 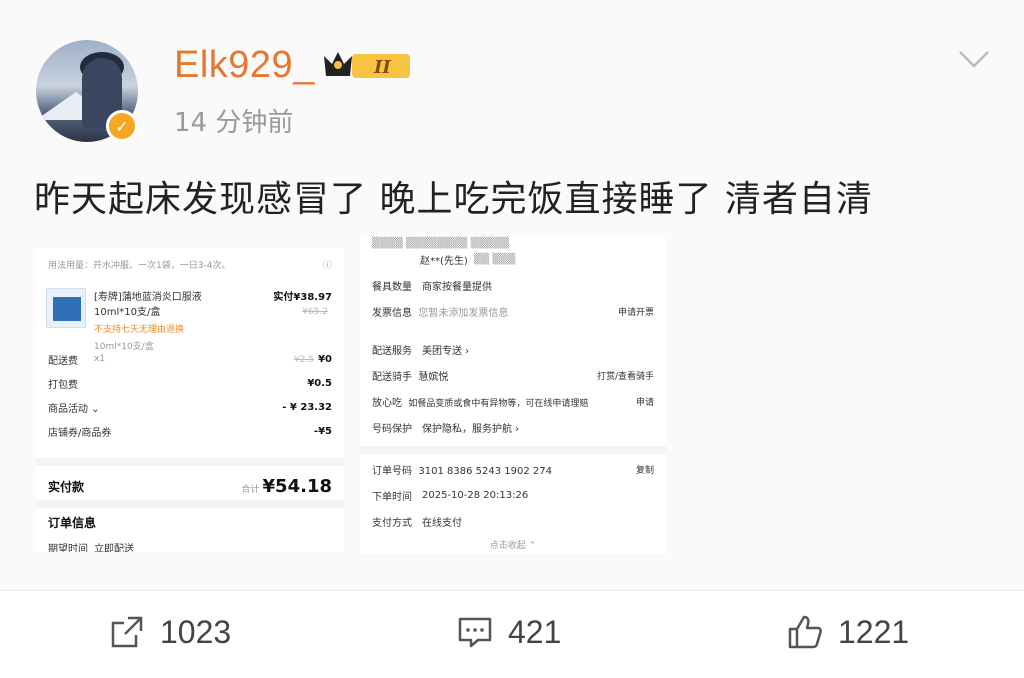 I want to click on order-info-title: 订单信息, so click(x=72, y=523).